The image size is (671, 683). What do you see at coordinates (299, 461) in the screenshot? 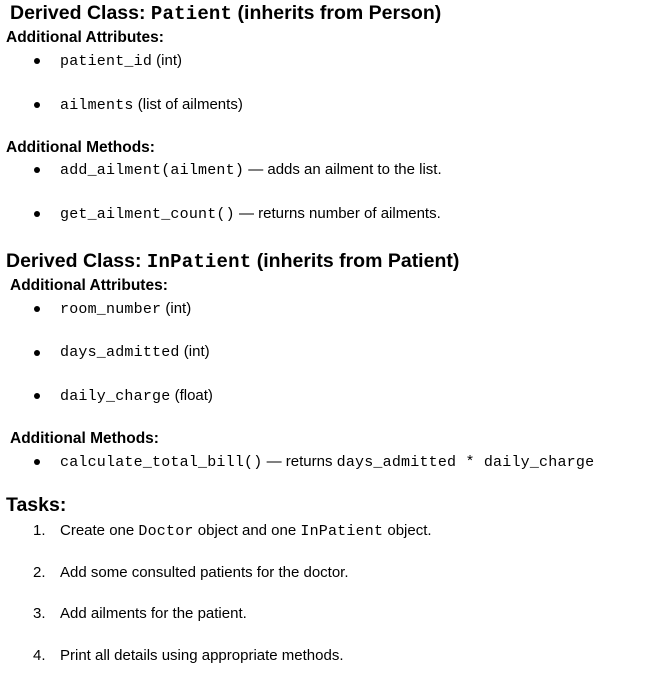
I see `method-desc: — returns` at bounding box center [299, 461].